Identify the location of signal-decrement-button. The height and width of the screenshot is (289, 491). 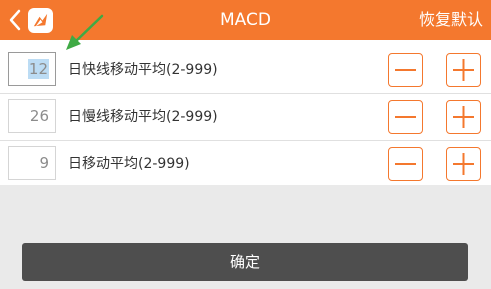
(405, 164).